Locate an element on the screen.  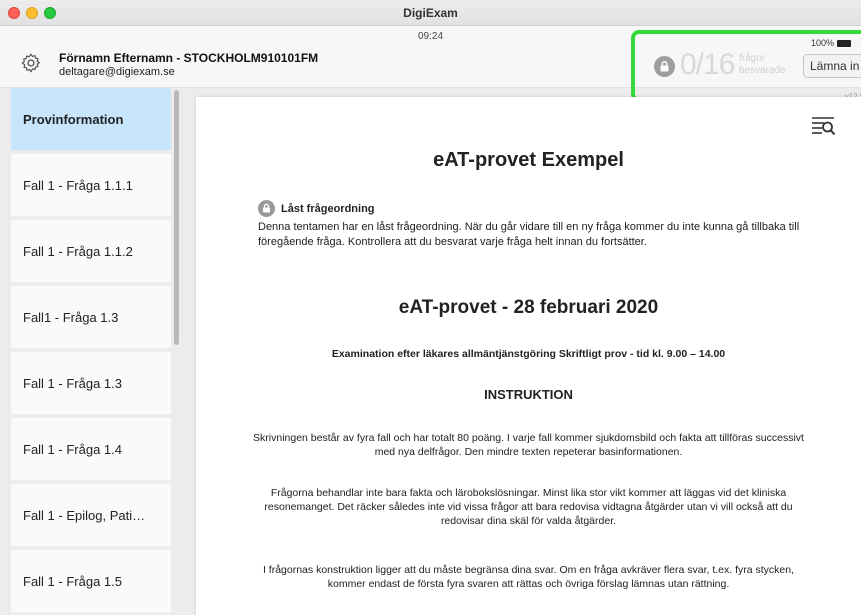
submit-button: Lämna in is located at coordinates (832, 66).